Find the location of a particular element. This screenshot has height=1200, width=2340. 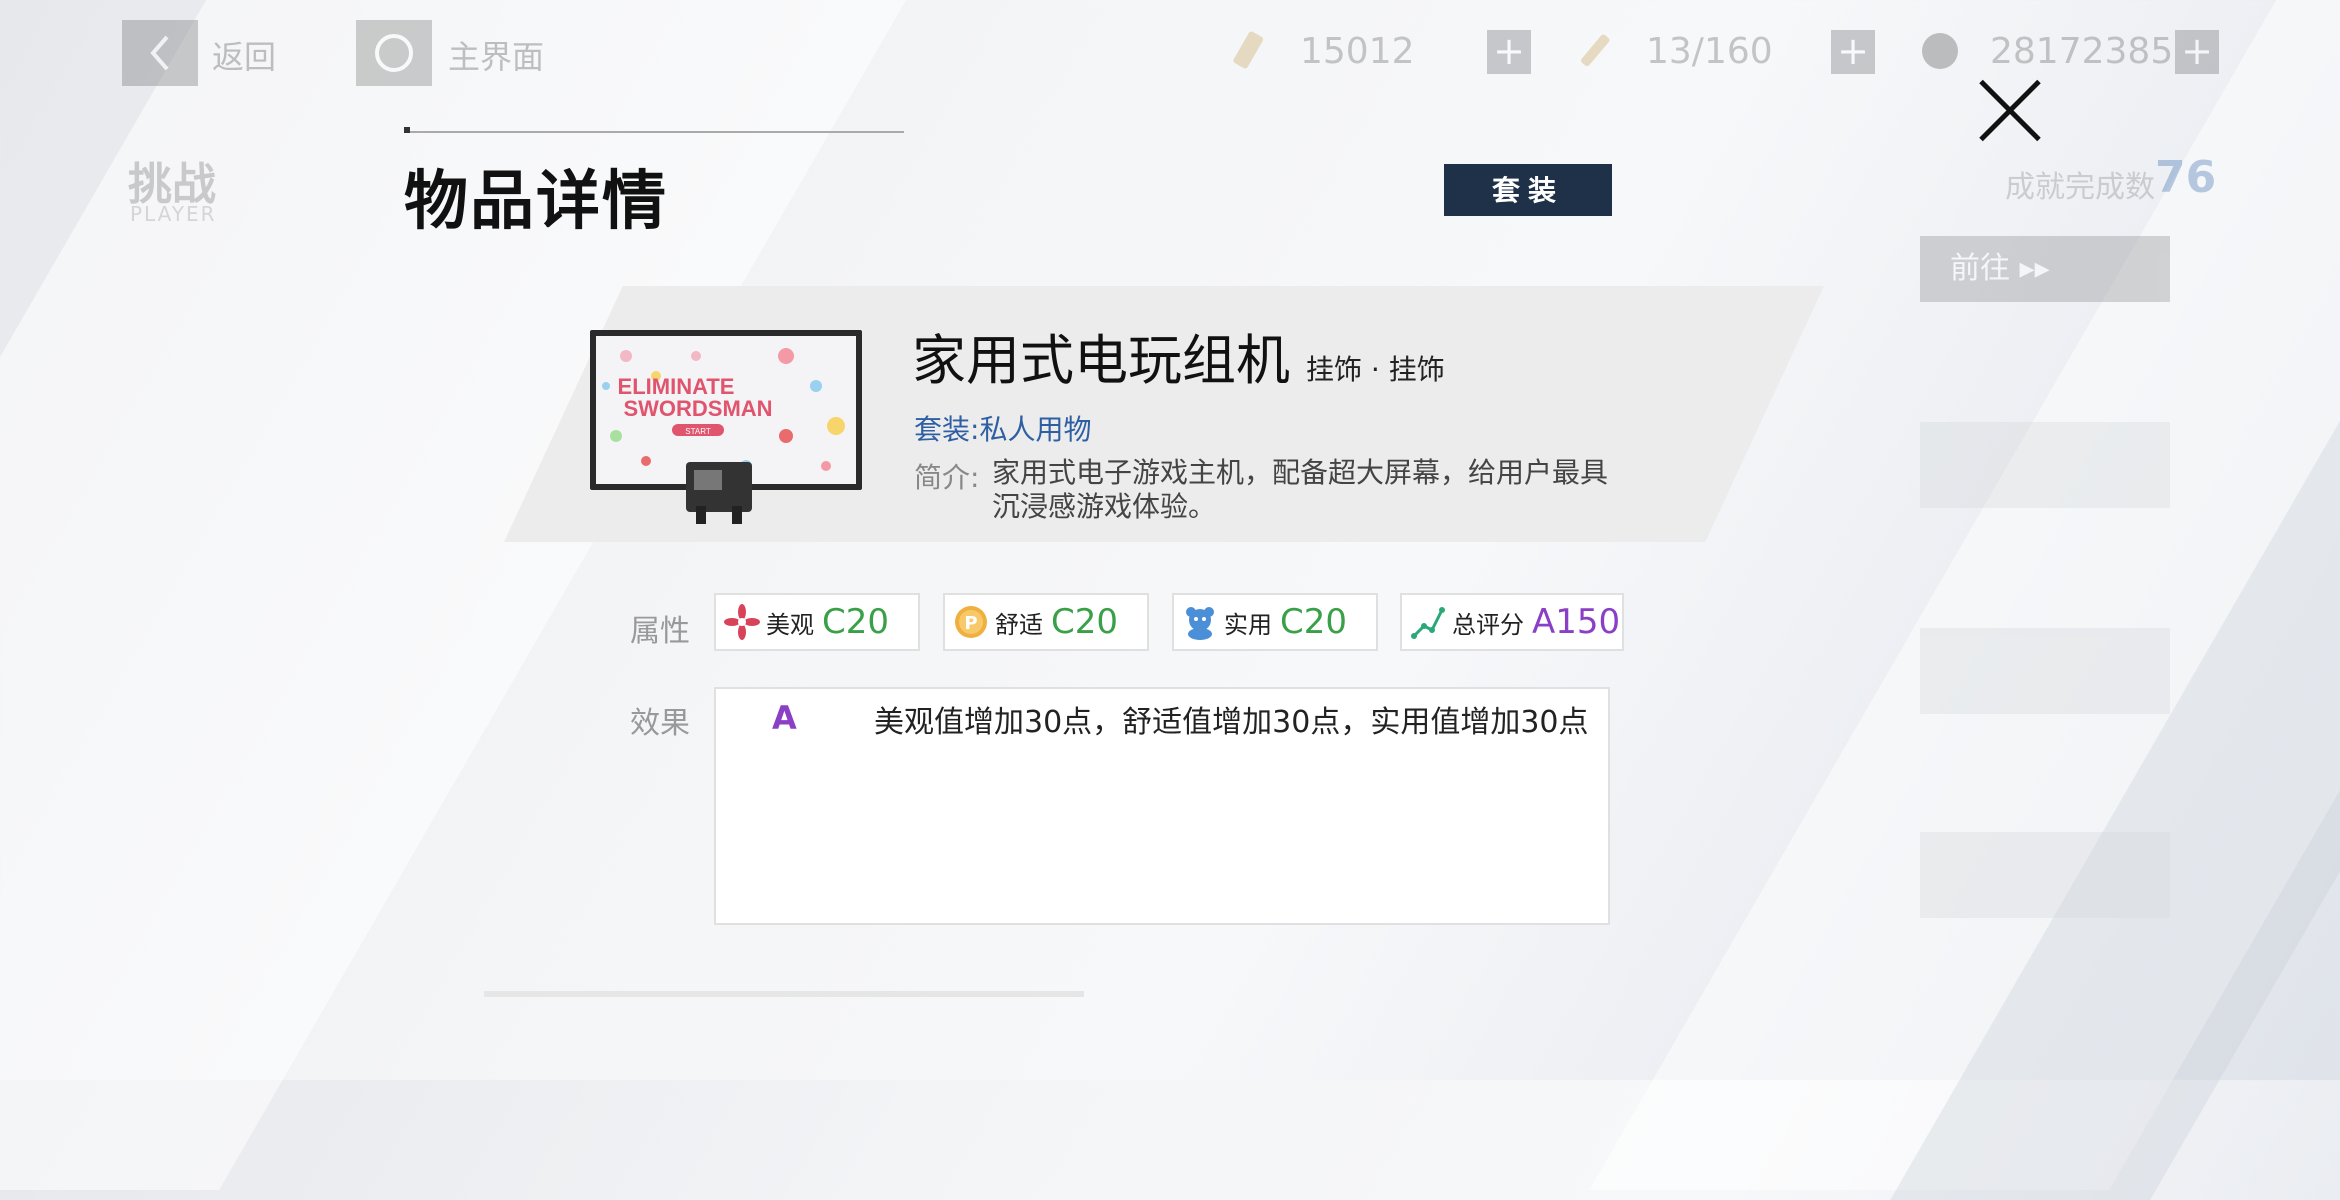

effect-label: 效果 is located at coordinates (660, 723).